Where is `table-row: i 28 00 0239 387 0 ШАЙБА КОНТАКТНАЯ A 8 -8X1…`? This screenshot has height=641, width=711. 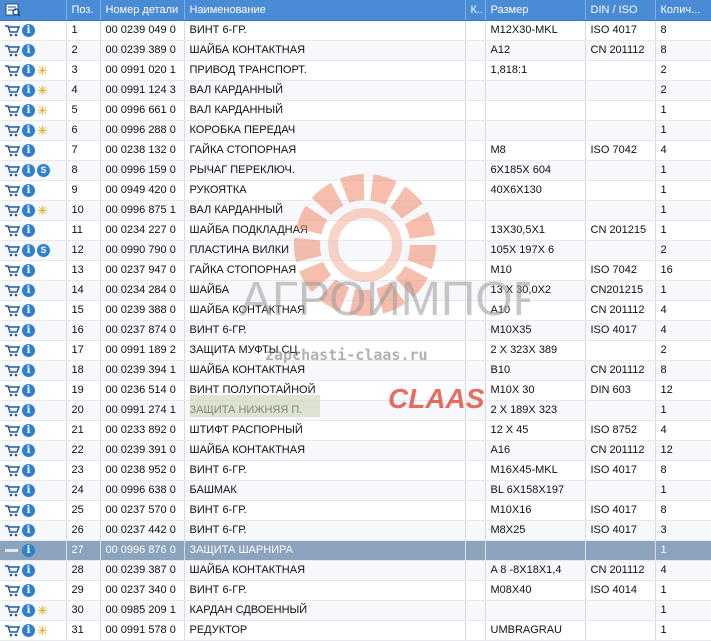
table-row: i 28 00 0239 387 0 ШАЙБА КОНТАКТНАЯ A 8 -8X1… is located at coordinates (355, 570).